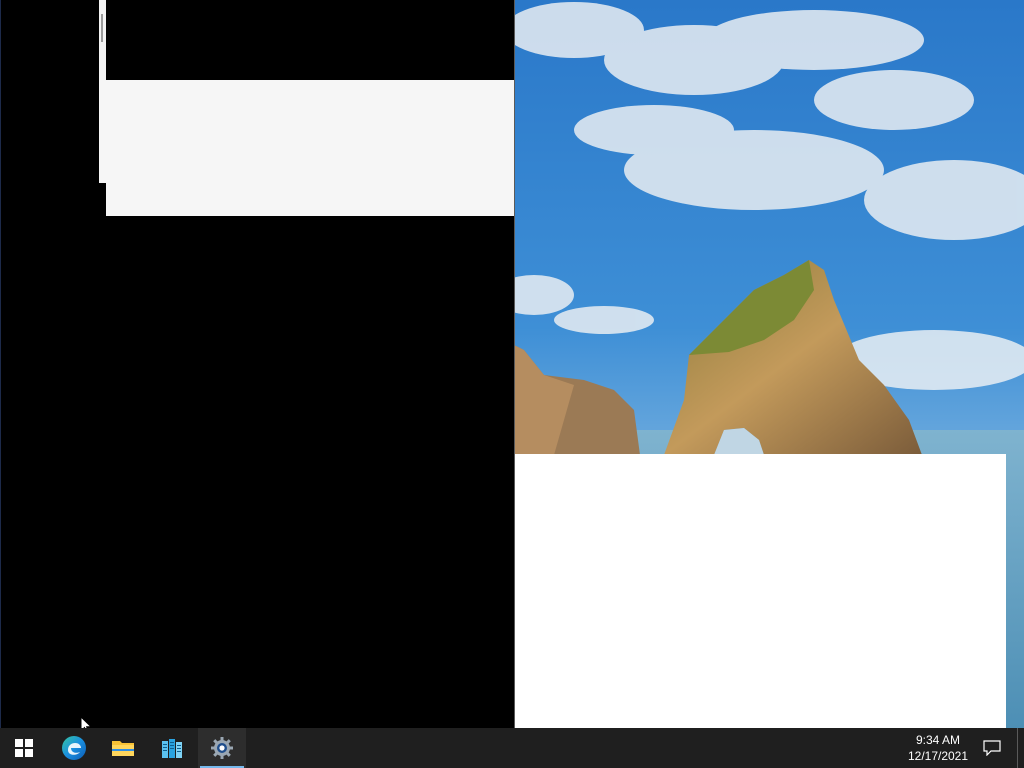 The height and width of the screenshot is (768, 1024). What do you see at coordinates (310, 148) in the screenshot?
I see `blank-panel` at bounding box center [310, 148].